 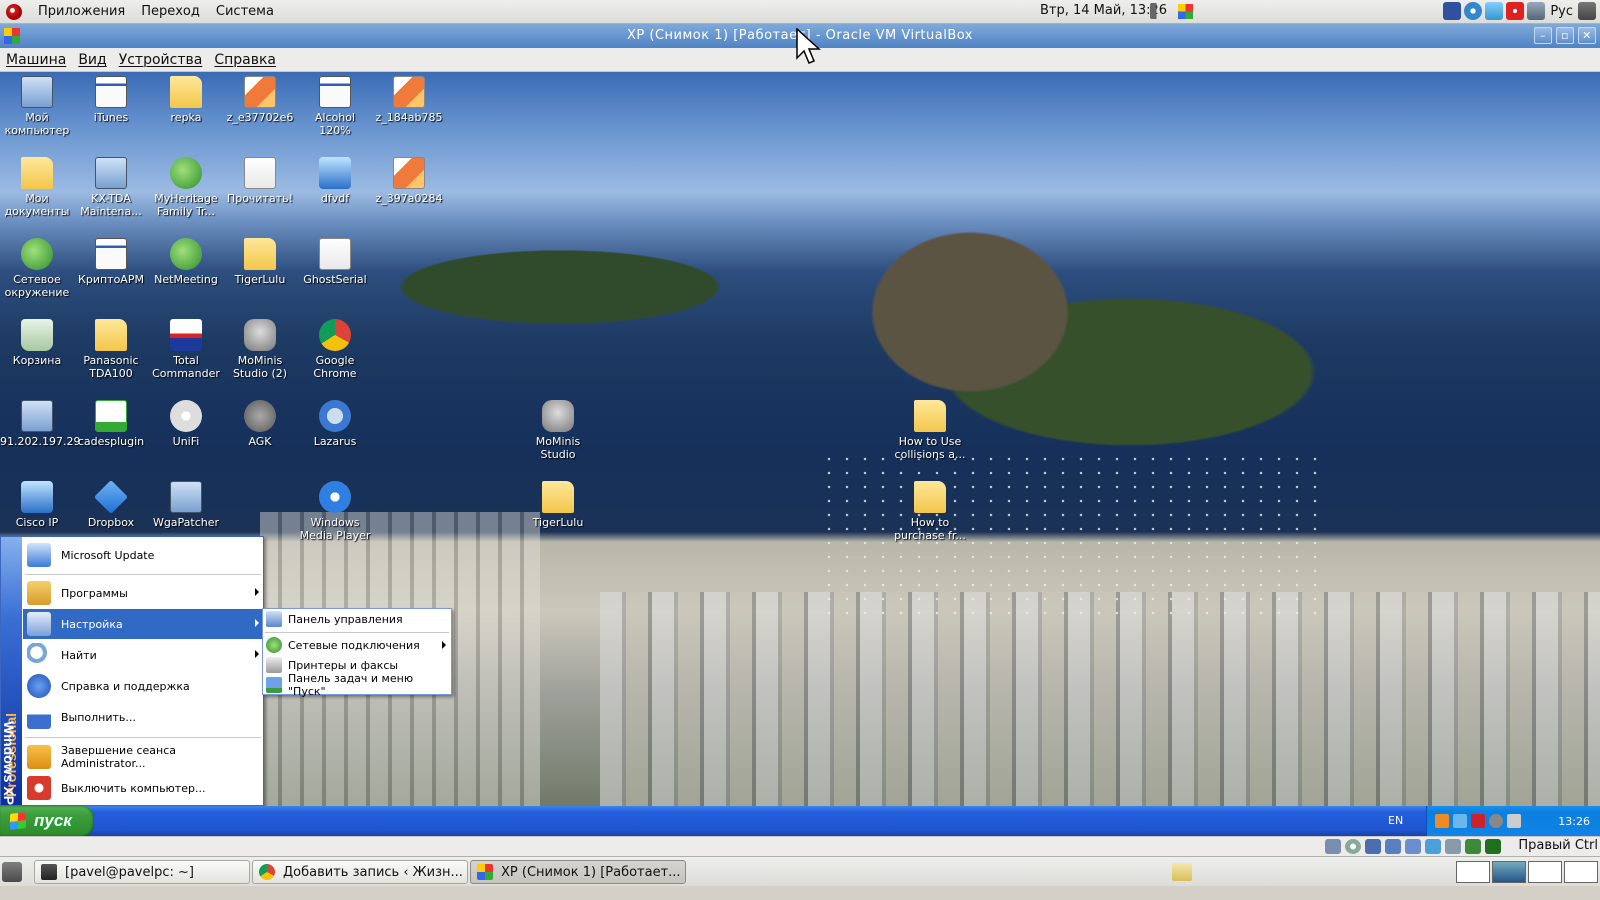 I want to click on menu-item-settings: Настройка, so click(x=143, y=624).